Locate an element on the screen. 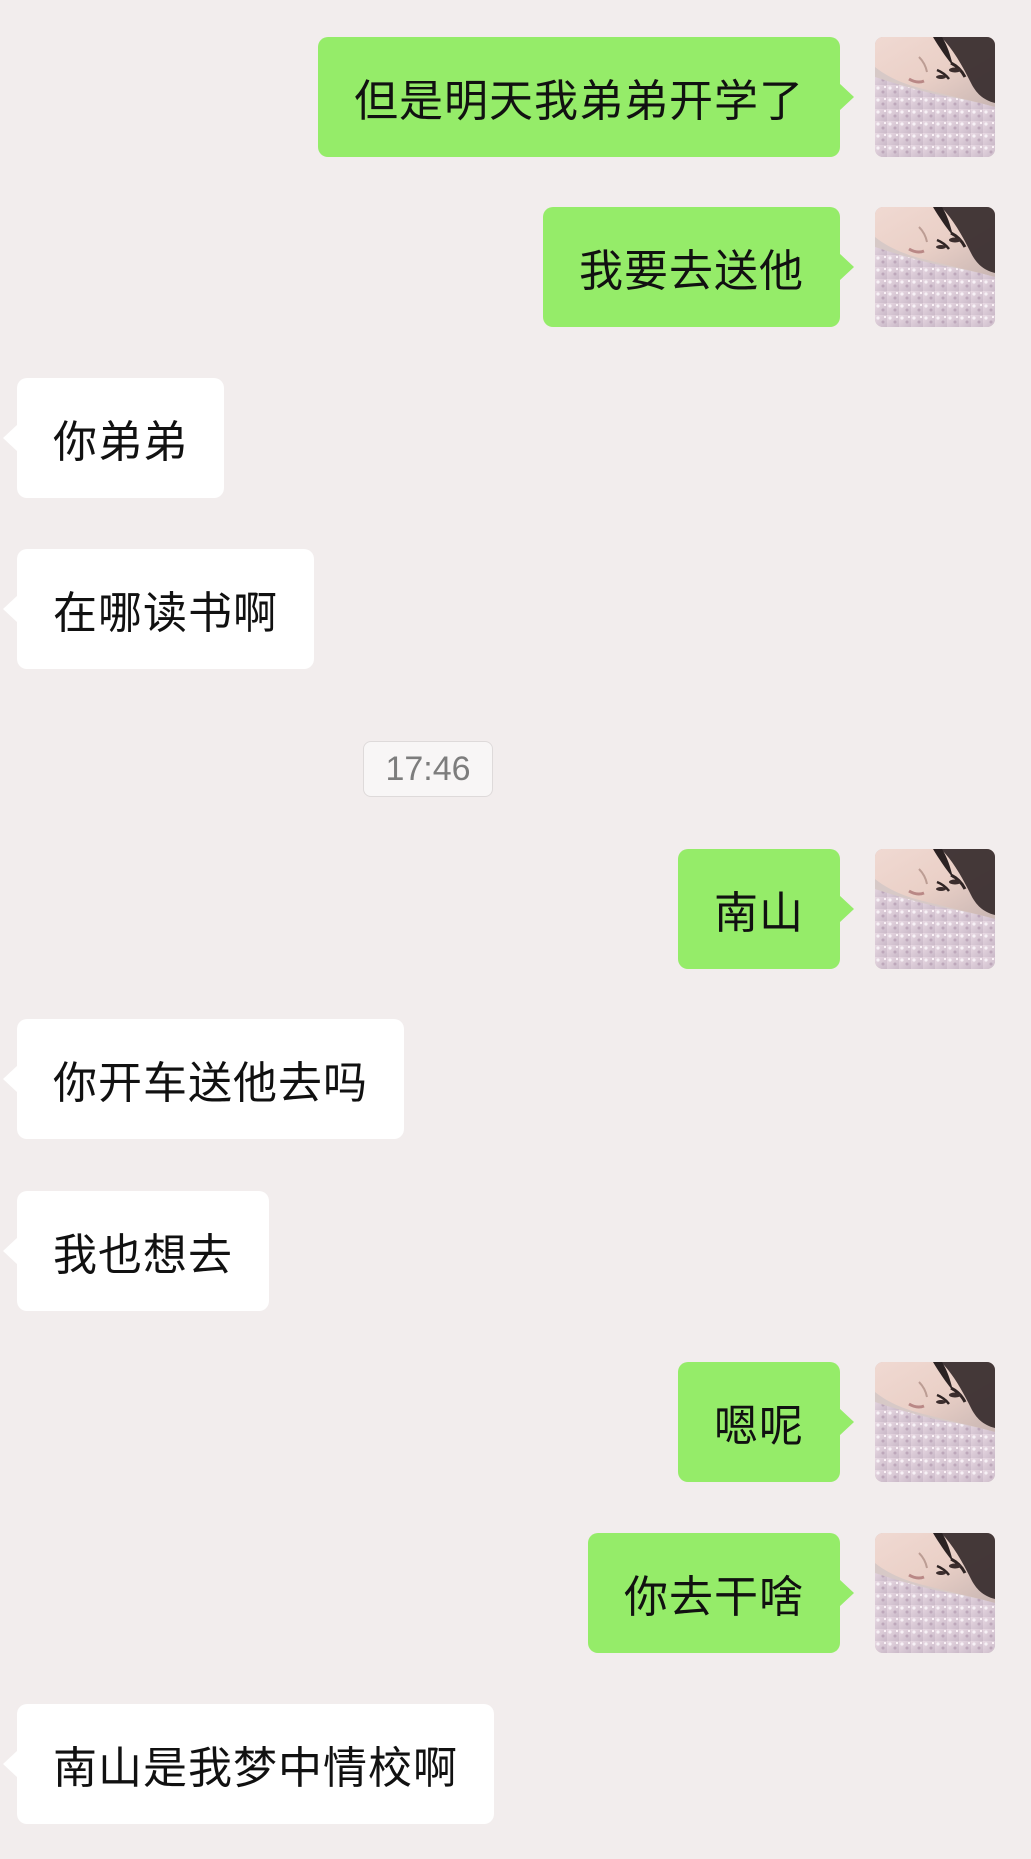 Image resolution: width=1031 pixels, height=1859 pixels. message-row: 我要去送他 is located at coordinates (515, 267).